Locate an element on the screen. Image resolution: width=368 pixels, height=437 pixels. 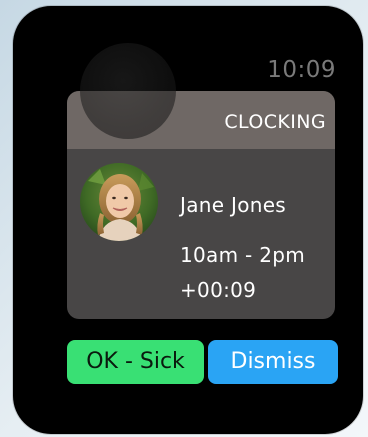
avatar-photo is located at coordinates (119, 202).